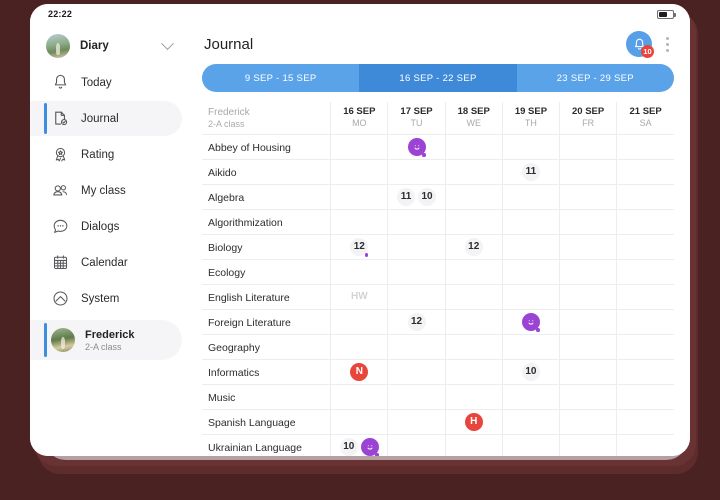 Image resolution: width=720 pixels, height=500 pixels. Describe the element at coordinates (640, 44) in the screenshot. I see `notifications-button: 10` at that location.